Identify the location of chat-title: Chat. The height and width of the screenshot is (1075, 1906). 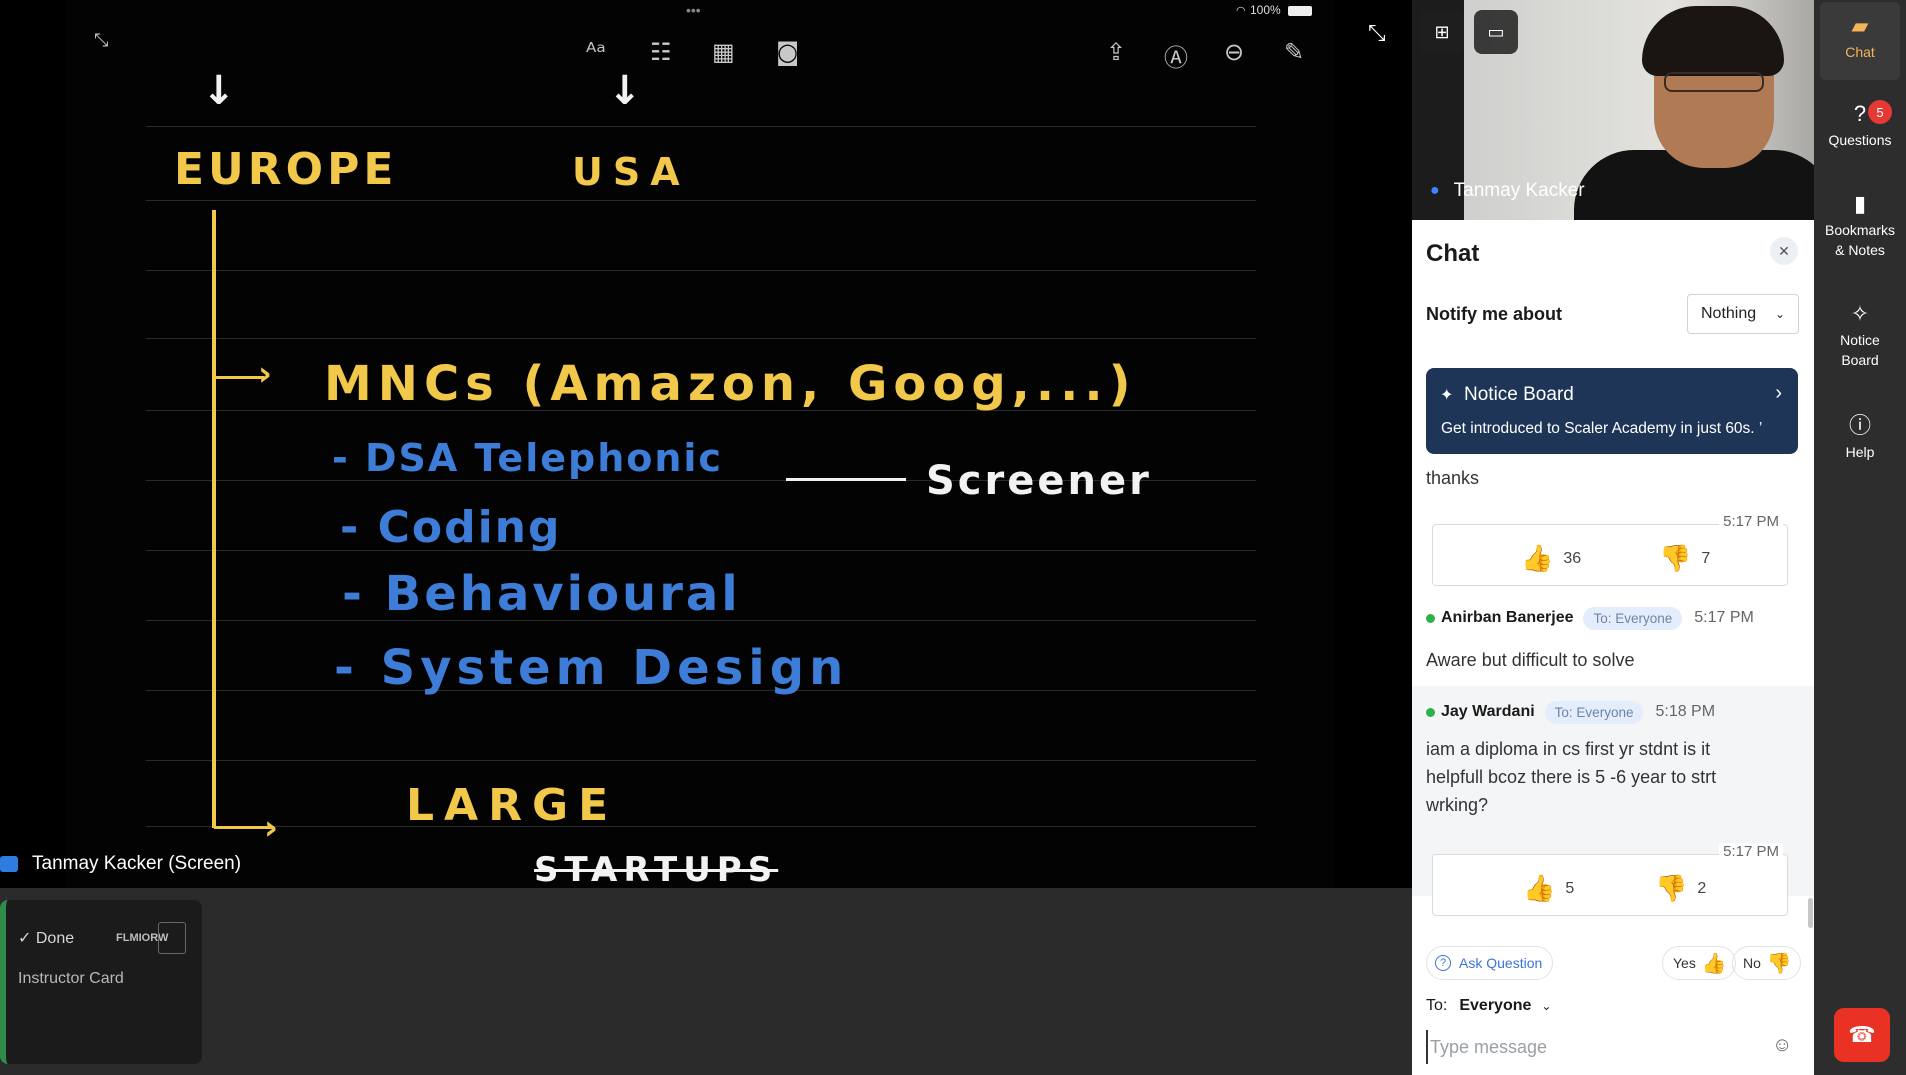
(1453, 253).